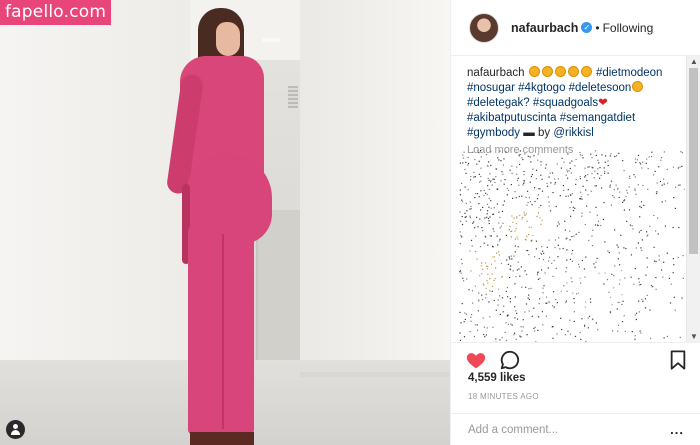  I want to click on caption-by: by, so click(544, 133).